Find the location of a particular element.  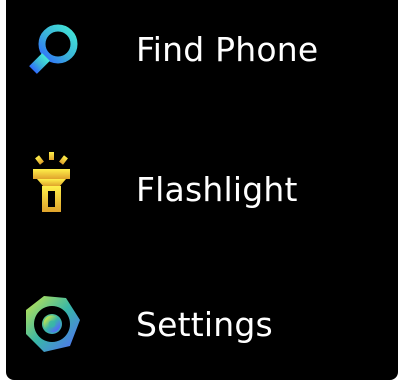

magnifying-glass-icon is located at coordinates (52, 52).